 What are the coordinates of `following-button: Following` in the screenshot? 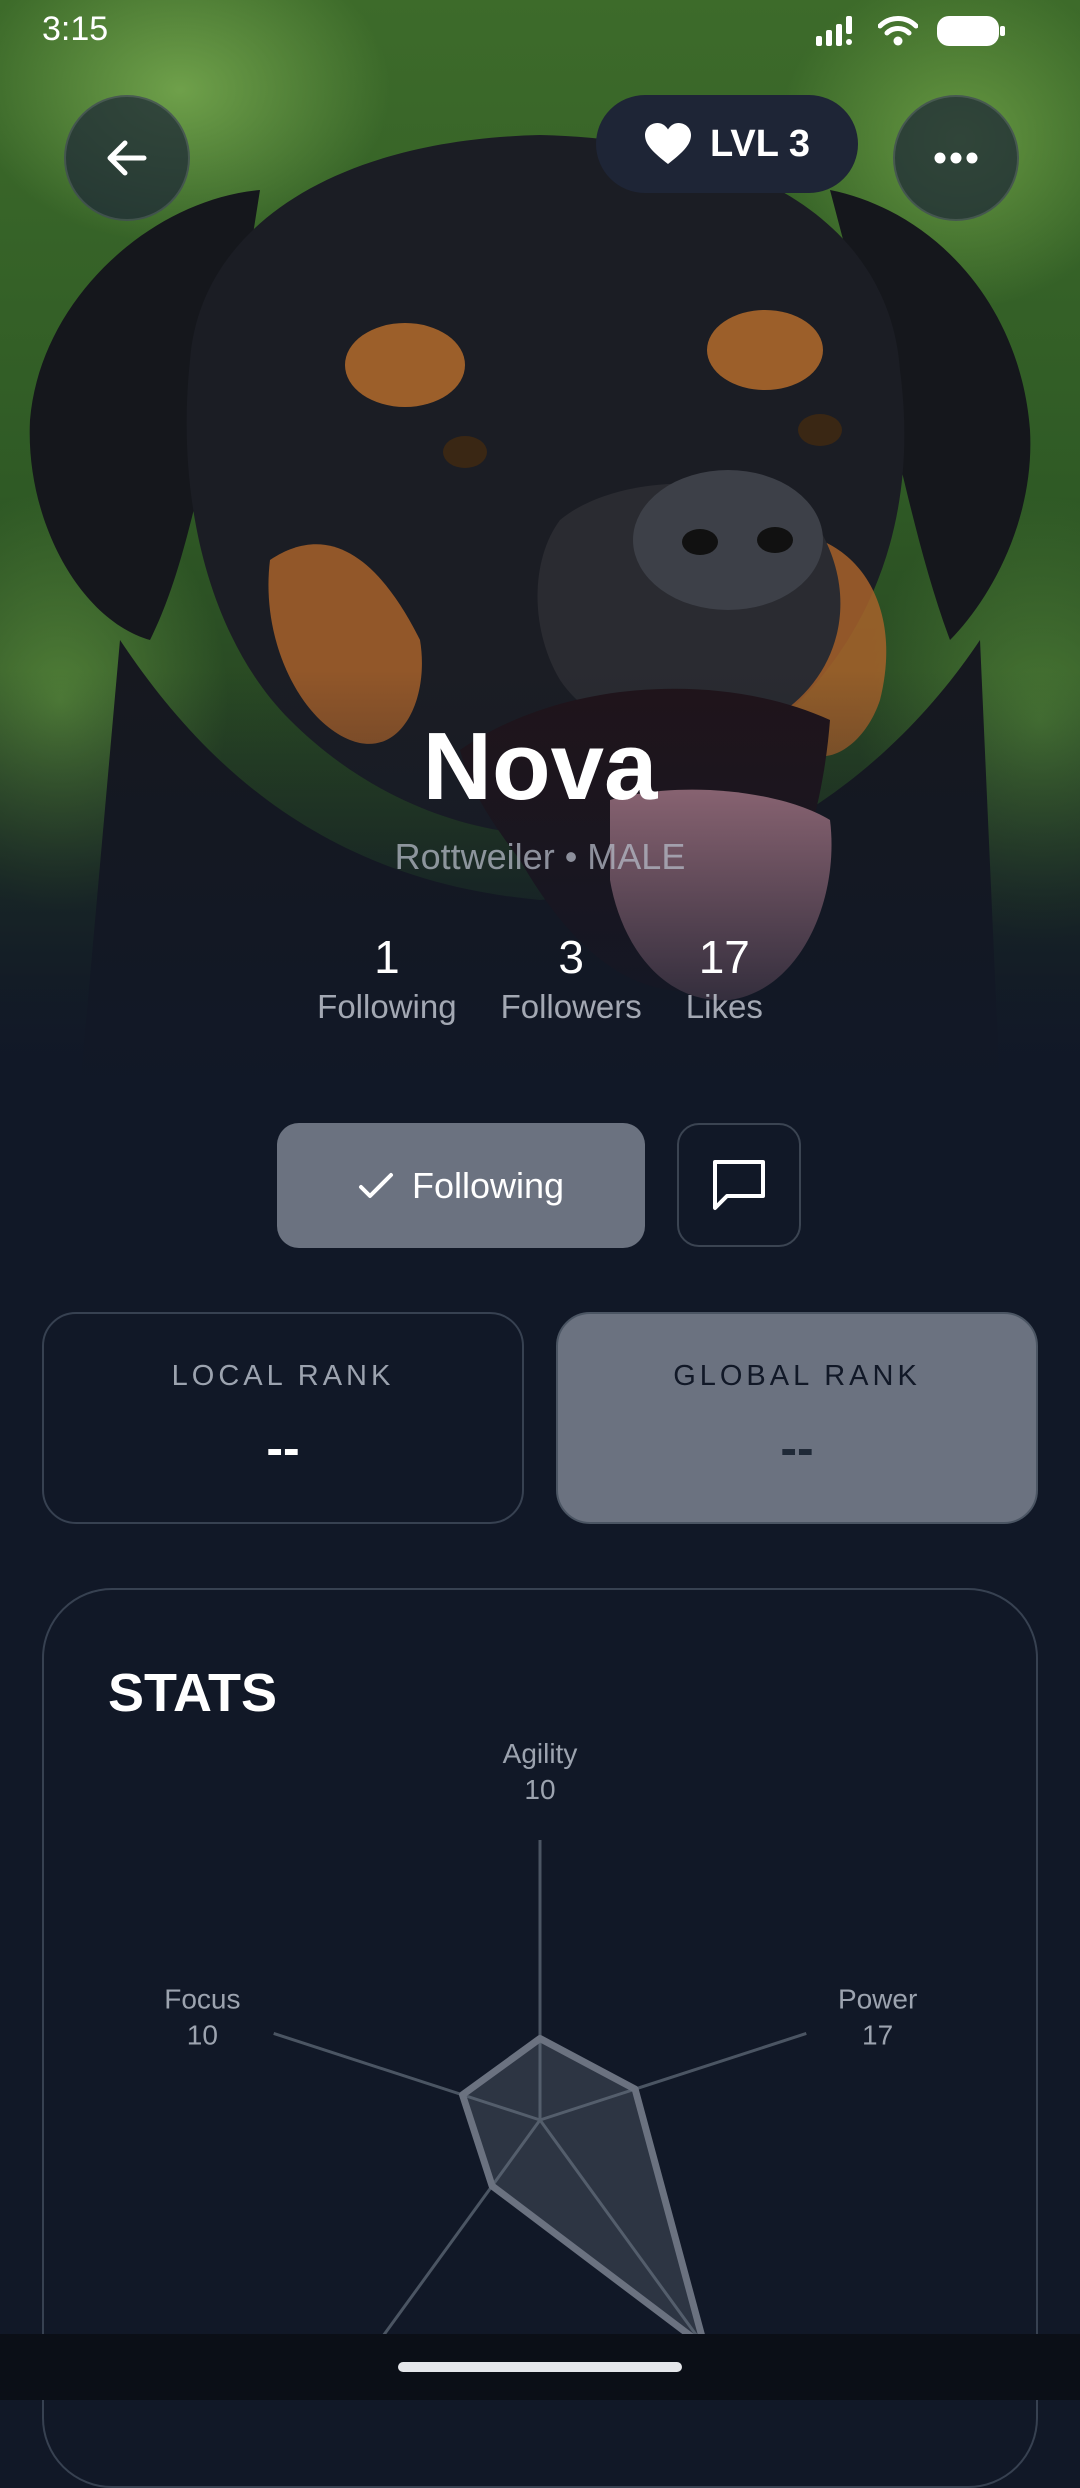 It's located at (461, 1185).